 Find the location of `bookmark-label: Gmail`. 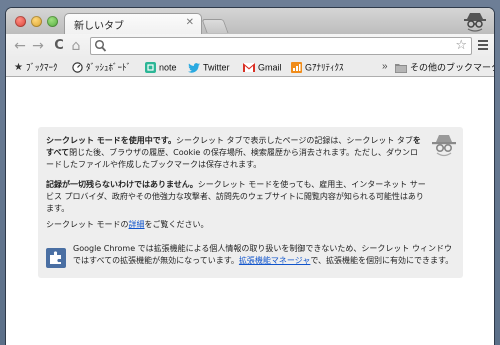

bookmark-label: Gmail is located at coordinates (270, 67).